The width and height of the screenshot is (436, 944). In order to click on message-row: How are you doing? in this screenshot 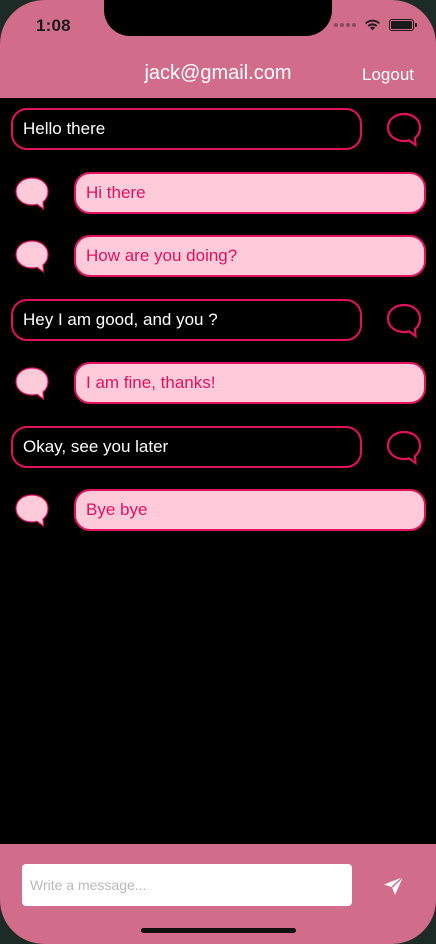, I will do `click(218, 257)`.